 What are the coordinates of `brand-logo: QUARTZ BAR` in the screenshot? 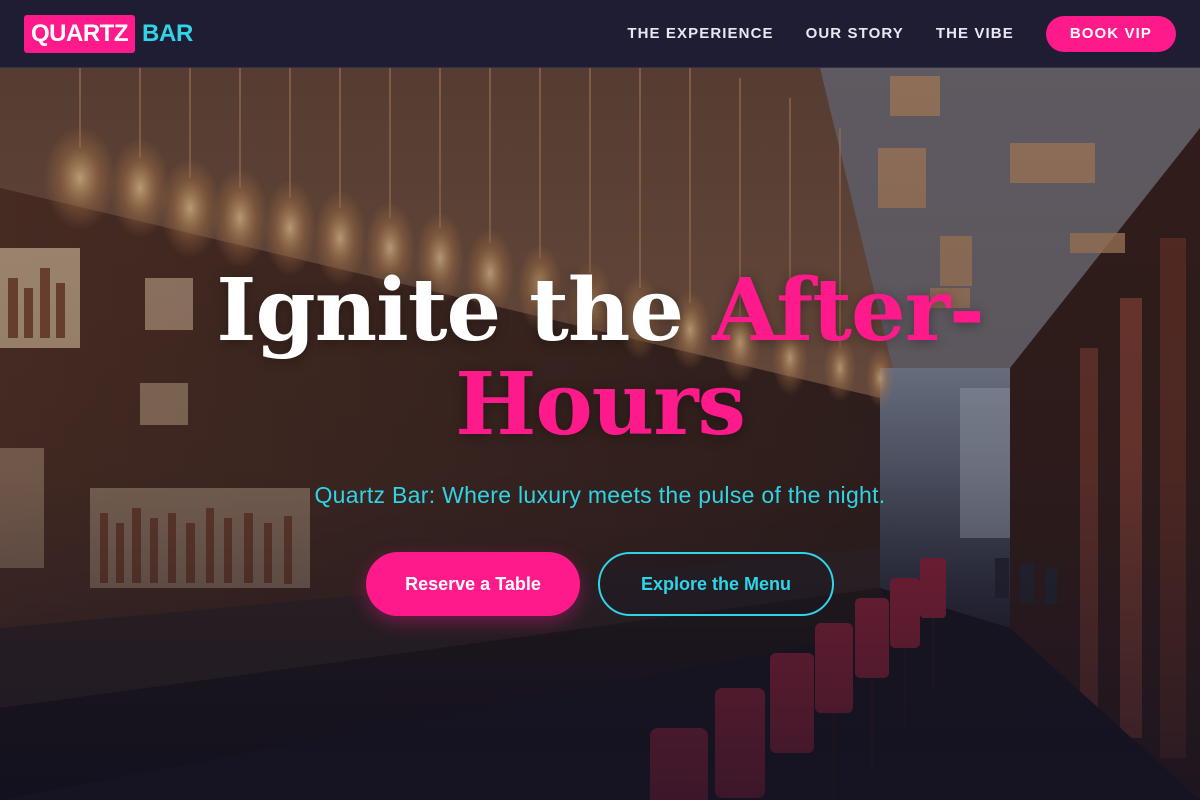 It's located at (109, 33).